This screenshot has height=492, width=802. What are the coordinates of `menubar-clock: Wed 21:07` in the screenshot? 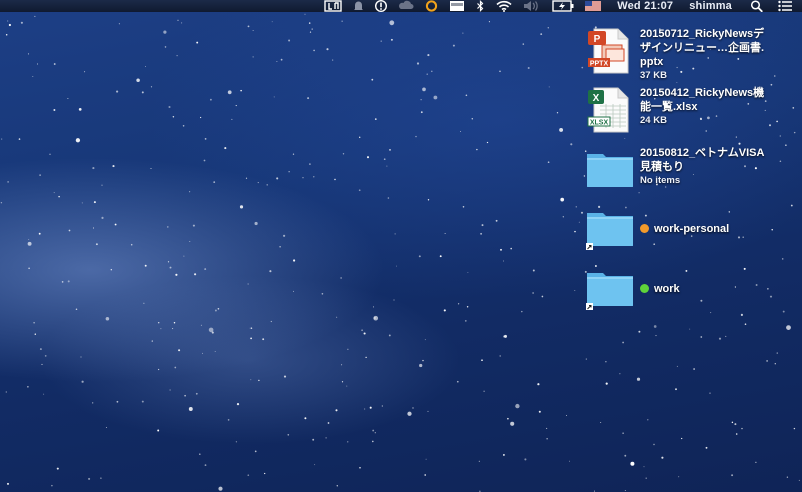 It's located at (645, 6).